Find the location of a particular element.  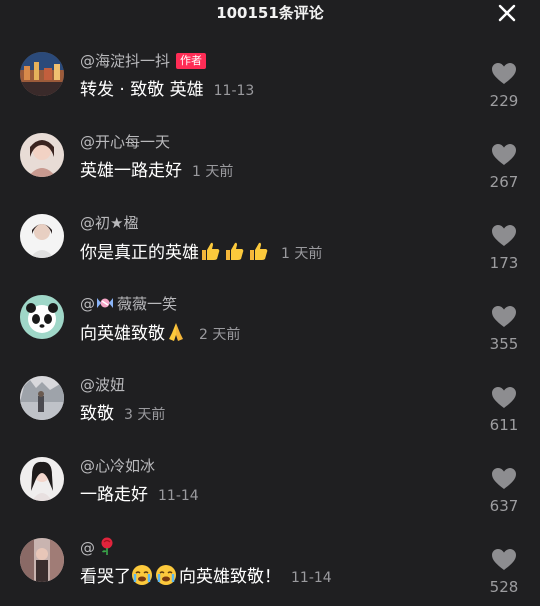

author-badge: 作者 is located at coordinates (191, 61).